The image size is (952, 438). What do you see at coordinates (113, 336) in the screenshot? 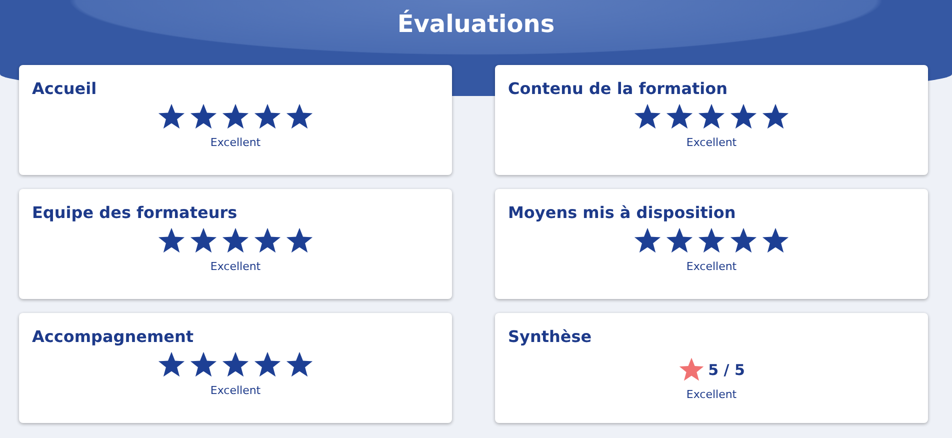
I see `card-title: Accompagnement` at bounding box center [113, 336].